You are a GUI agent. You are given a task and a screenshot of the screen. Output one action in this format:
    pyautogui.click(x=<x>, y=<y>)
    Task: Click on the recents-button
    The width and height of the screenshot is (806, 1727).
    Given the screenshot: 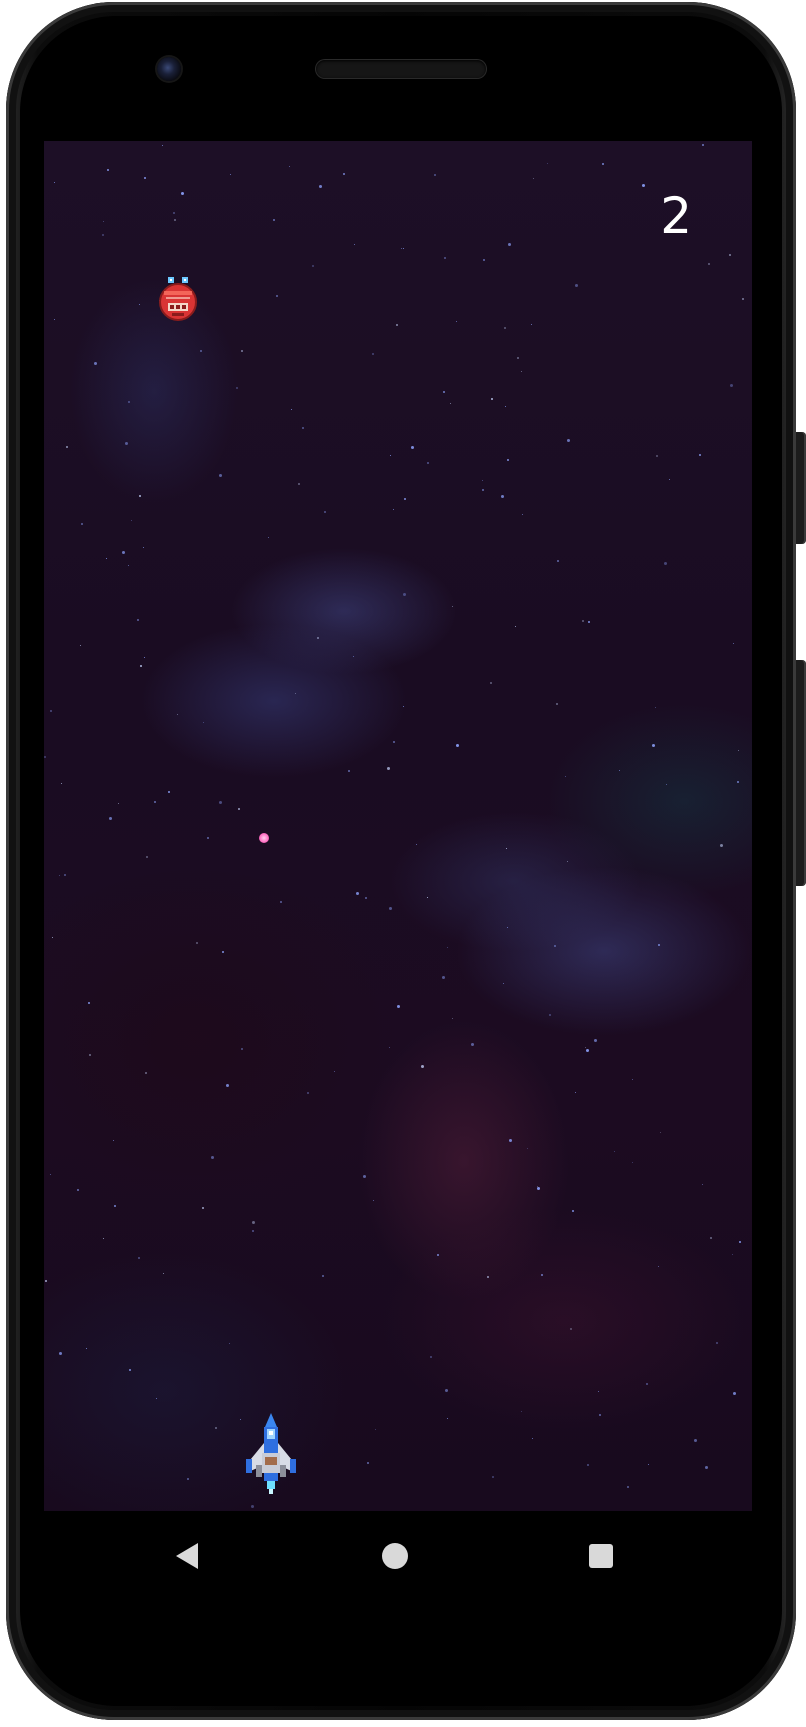 What is the action you would take?
    pyautogui.click(x=601, y=1556)
    